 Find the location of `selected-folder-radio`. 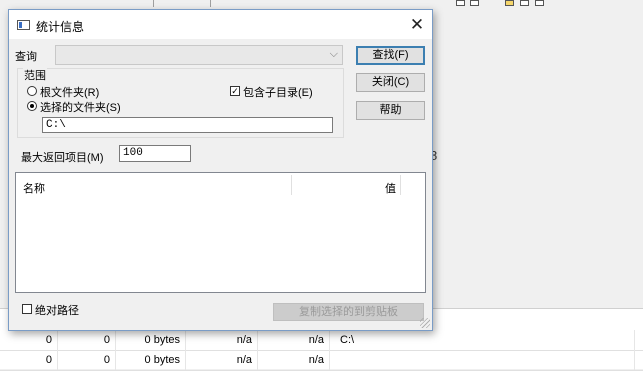

selected-folder-radio is located at coordinates (32, 106).